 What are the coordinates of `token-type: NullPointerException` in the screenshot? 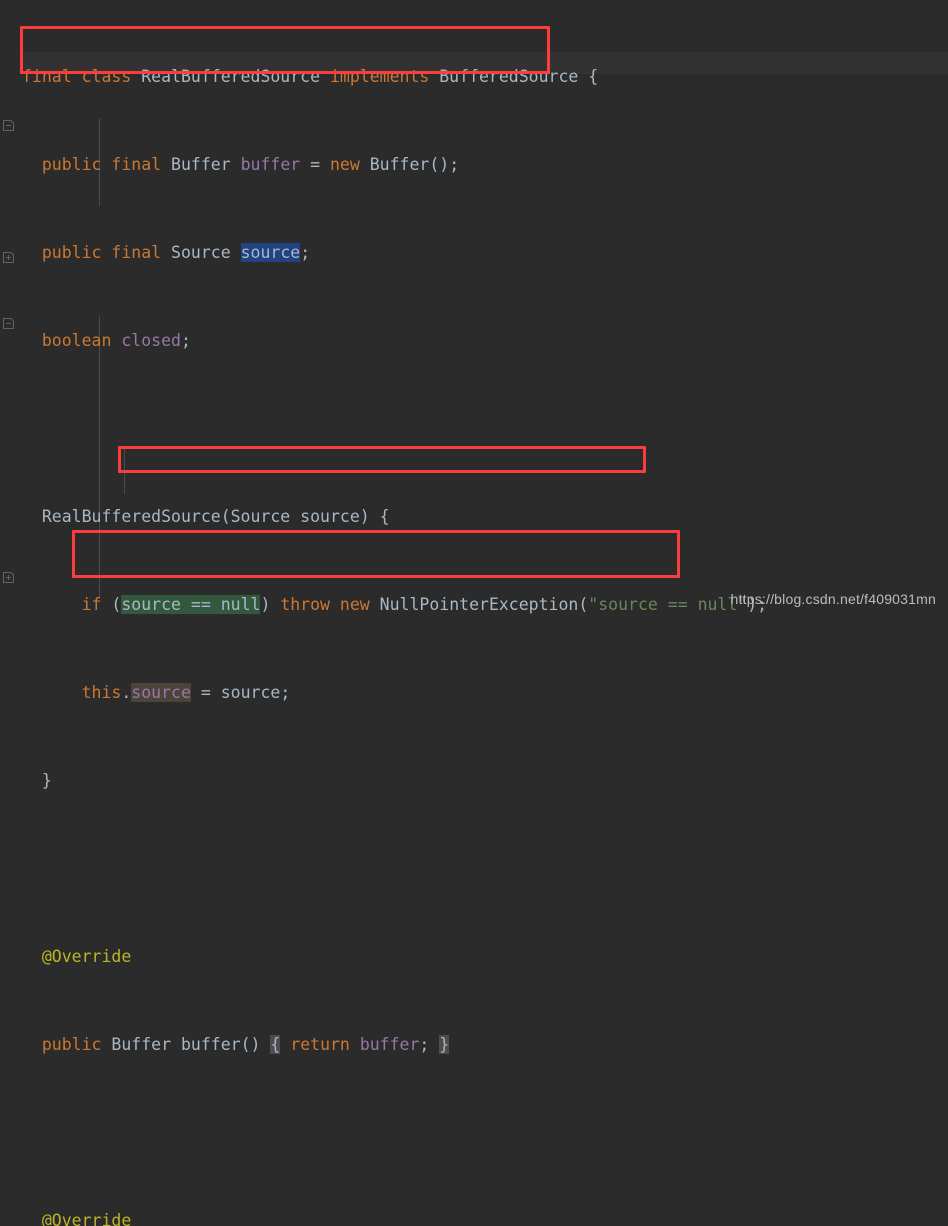 It's located at (479, 604).